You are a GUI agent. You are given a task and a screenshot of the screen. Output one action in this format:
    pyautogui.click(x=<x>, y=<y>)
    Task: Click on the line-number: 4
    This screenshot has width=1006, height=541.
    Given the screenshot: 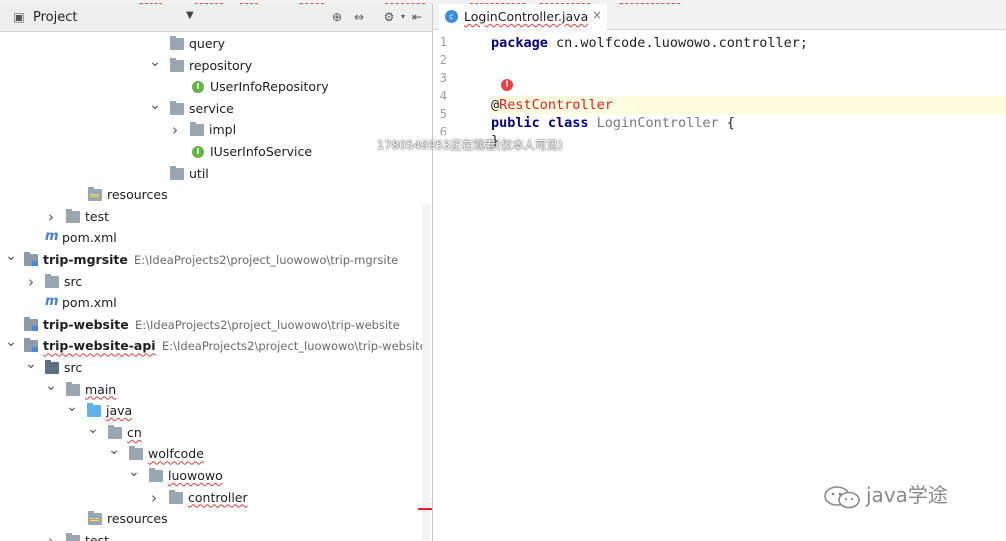 What is the action you would take?
    pyautogui.click(x=443, y=96)
    